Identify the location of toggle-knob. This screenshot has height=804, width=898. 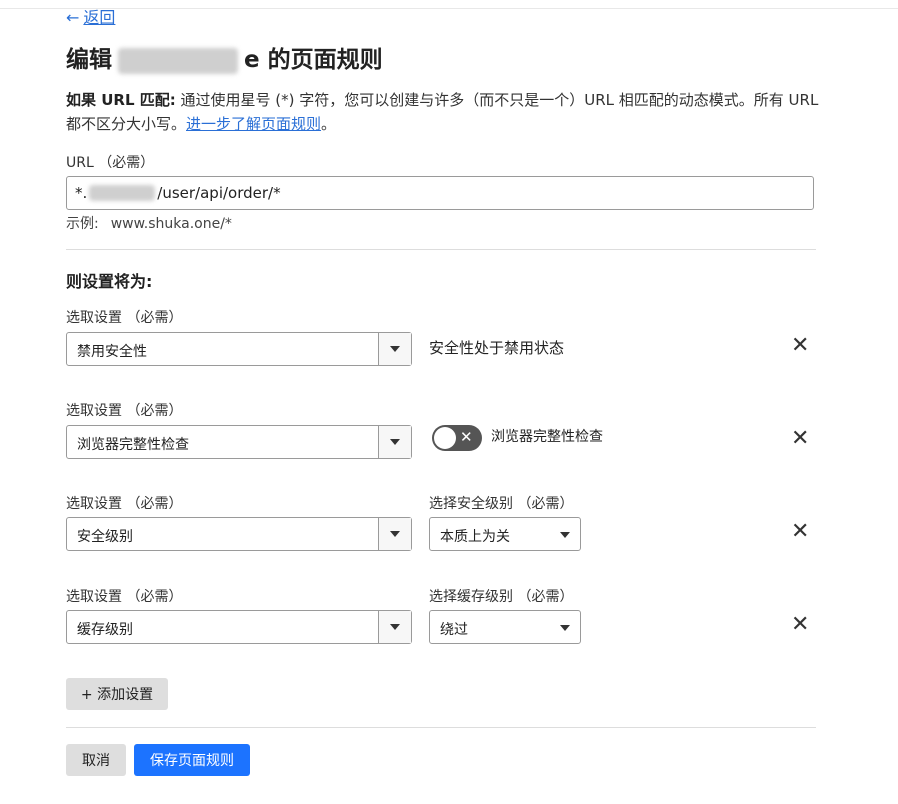
(445, 438).